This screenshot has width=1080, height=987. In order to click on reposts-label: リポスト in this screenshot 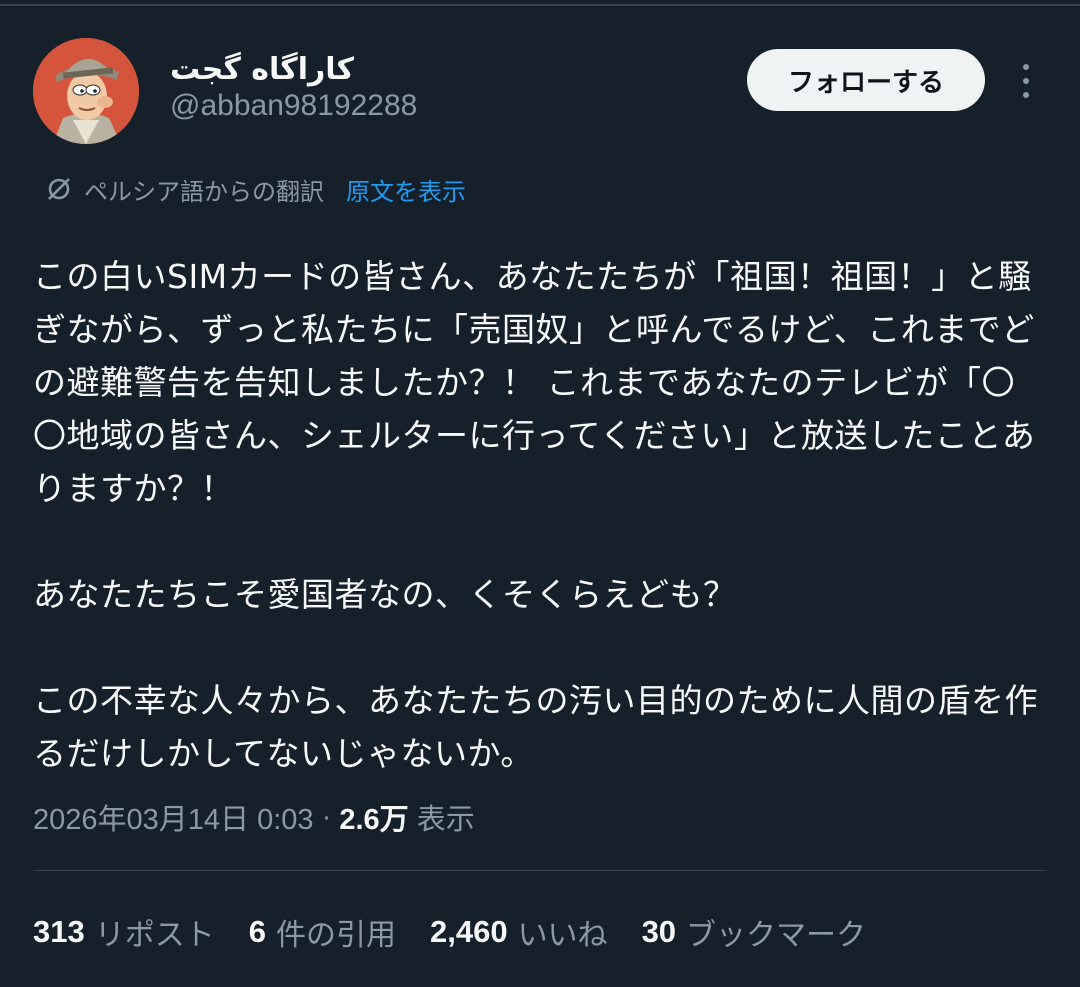, I will do `click(154, 935)`.